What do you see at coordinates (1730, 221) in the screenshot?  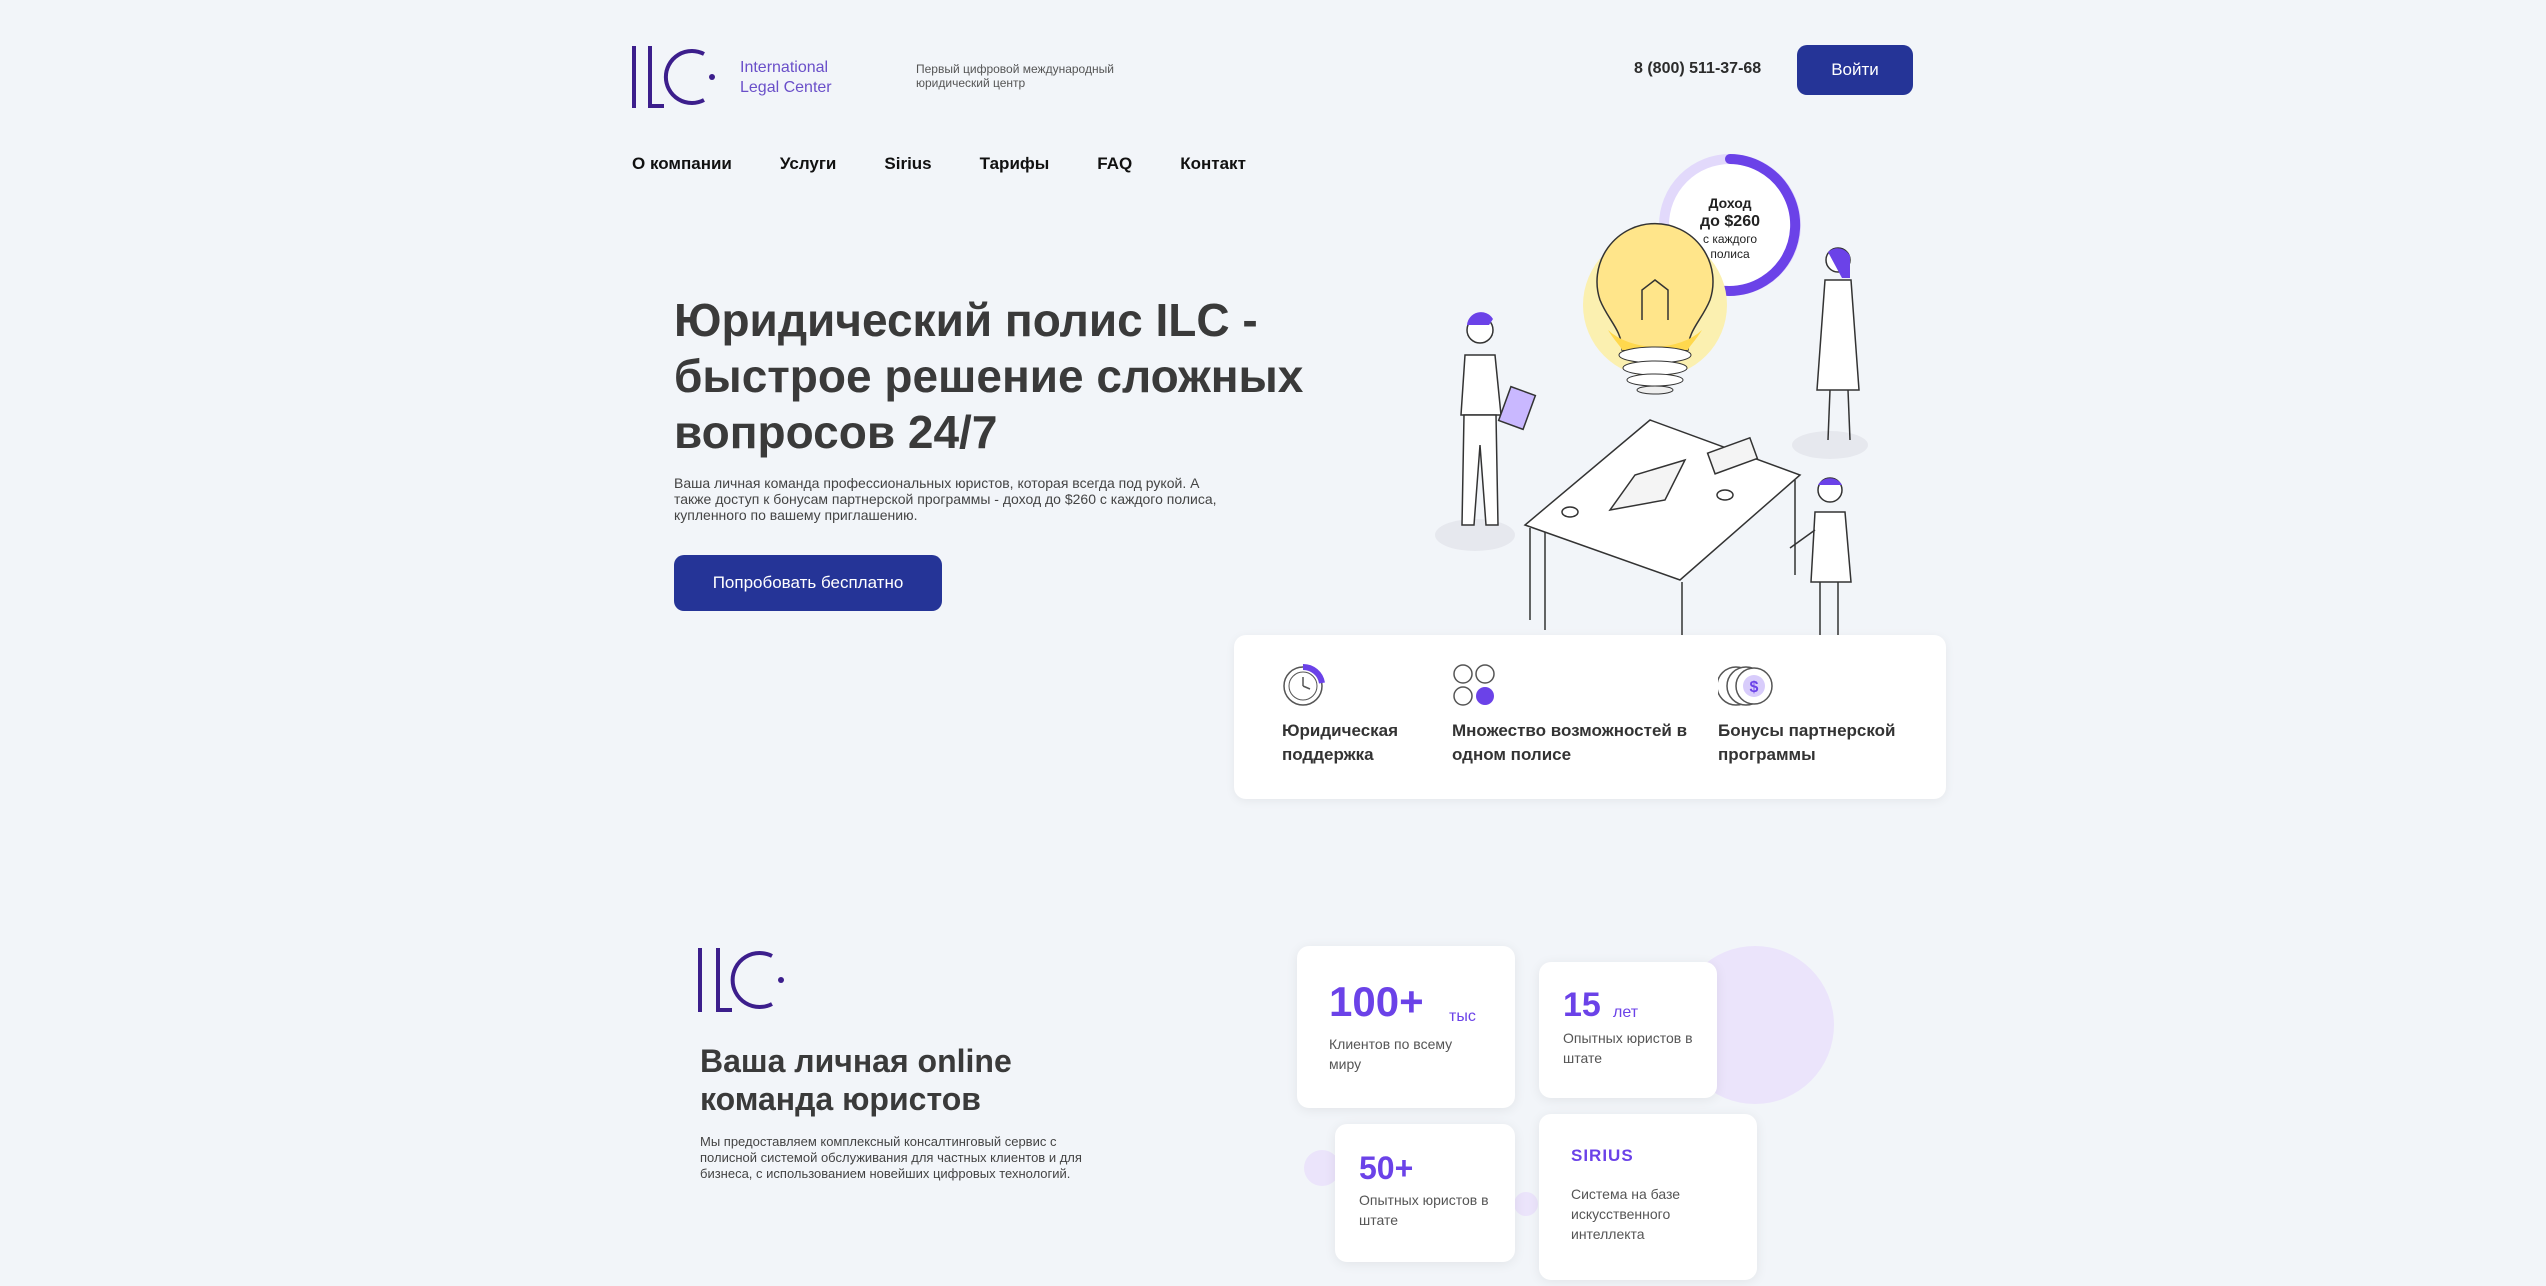 I see `badge-line2: до $260` at bounding box center [1730, 221].